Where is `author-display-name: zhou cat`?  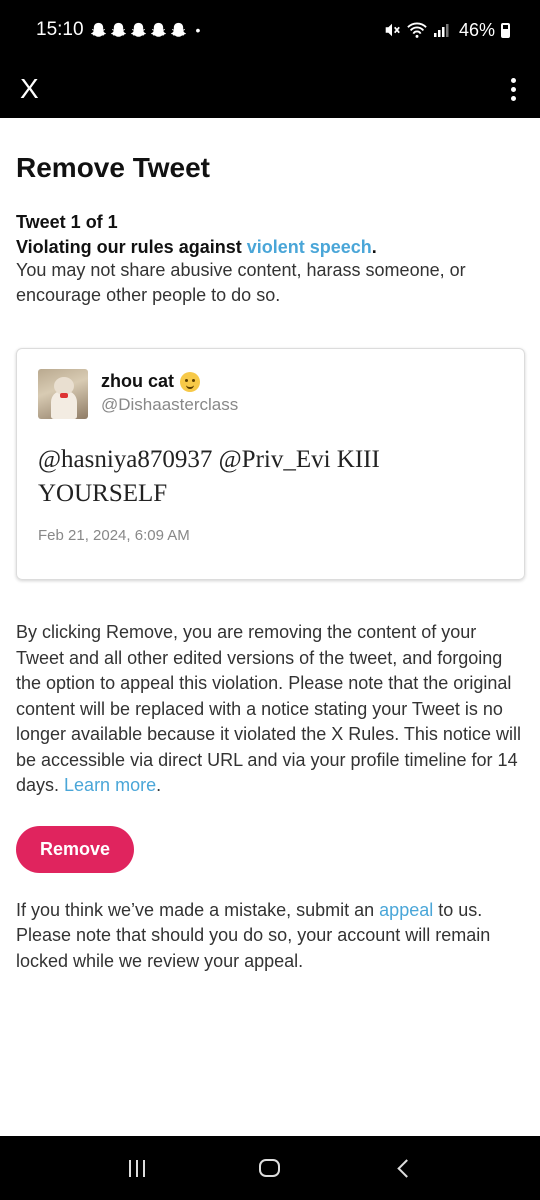 author-display-name: zhou cat is located at coordinates (169, 381).